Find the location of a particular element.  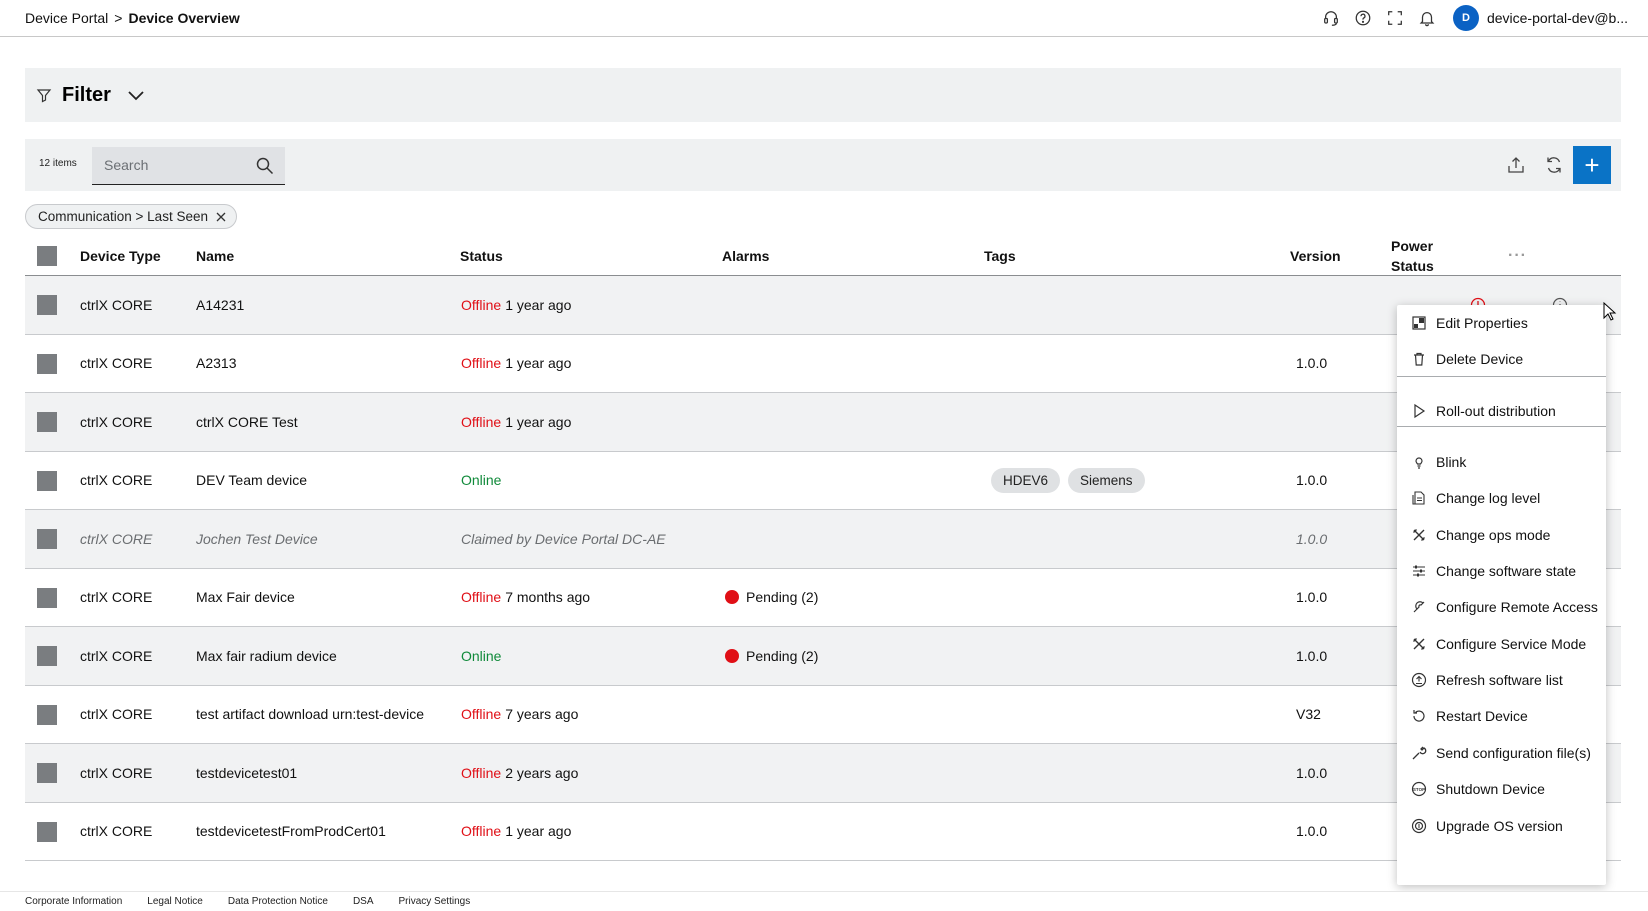

menu-item-change-software-state: Change software state is located at coordinates (1501, 571).